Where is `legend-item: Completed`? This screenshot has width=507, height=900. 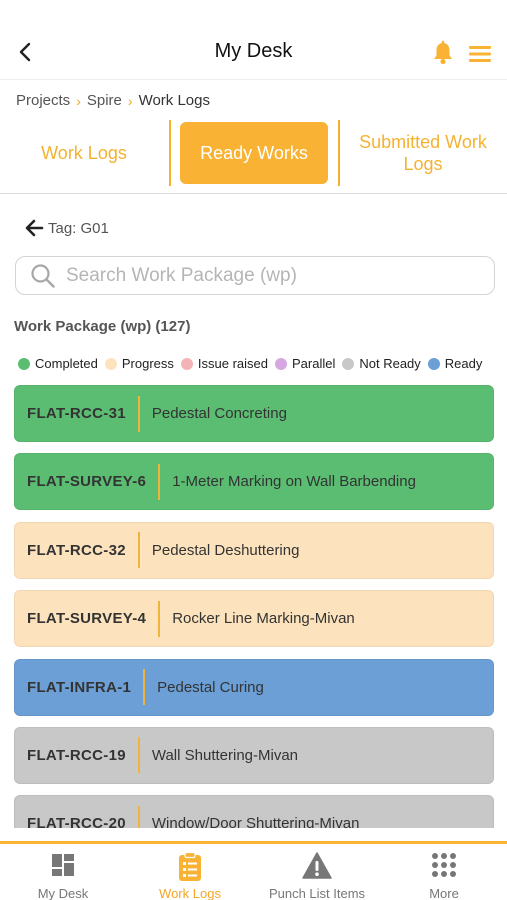 legend-item: Completed is located at coordinates (58, 363).